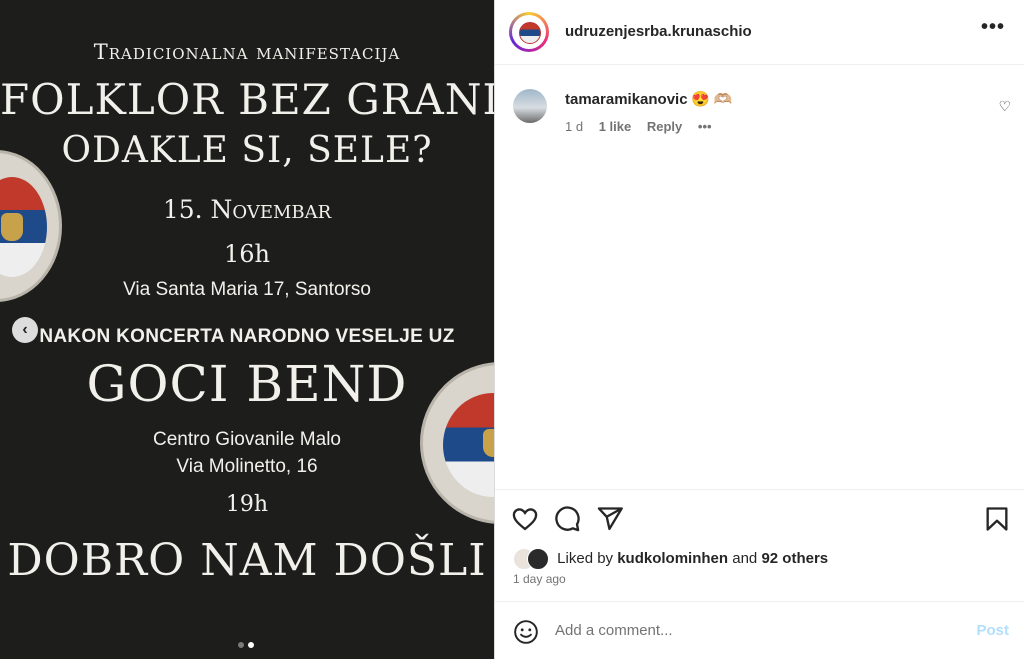 This screenshot has width=1024, height=659. What do you see at coordinates (585, 558) in the screenshot?
I see `likes-prefix: Liked by` at bounding box center [585, 558].